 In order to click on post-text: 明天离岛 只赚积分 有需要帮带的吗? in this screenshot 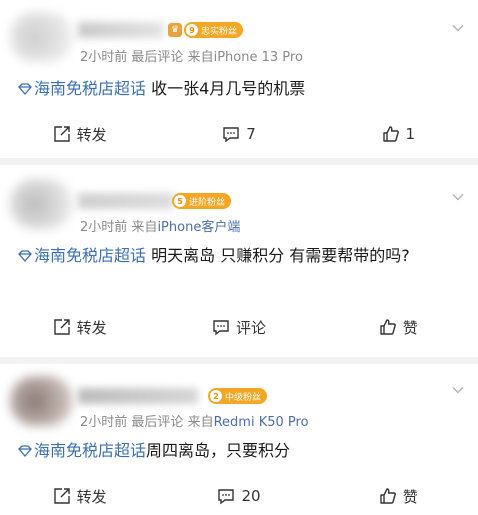, I will do `click(278, 255)`.